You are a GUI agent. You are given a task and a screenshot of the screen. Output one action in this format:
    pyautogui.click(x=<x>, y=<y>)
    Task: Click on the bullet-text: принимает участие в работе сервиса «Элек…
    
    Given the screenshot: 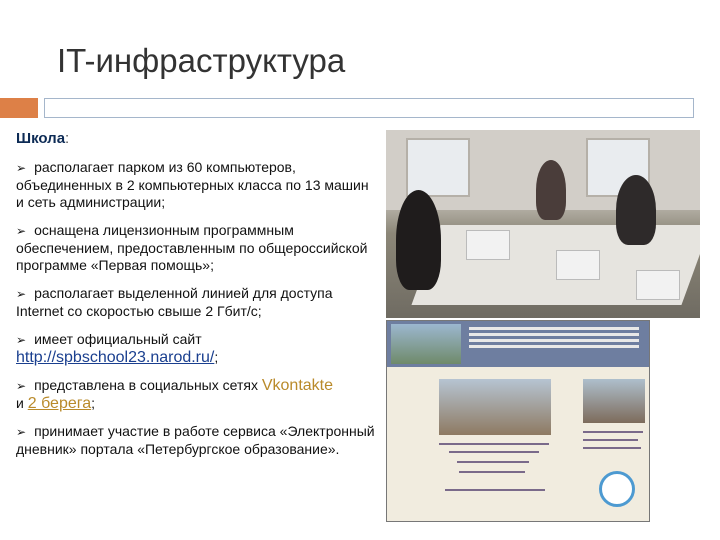 What is the action you would take?
    pyautogui.click(x=195, y=440)
    